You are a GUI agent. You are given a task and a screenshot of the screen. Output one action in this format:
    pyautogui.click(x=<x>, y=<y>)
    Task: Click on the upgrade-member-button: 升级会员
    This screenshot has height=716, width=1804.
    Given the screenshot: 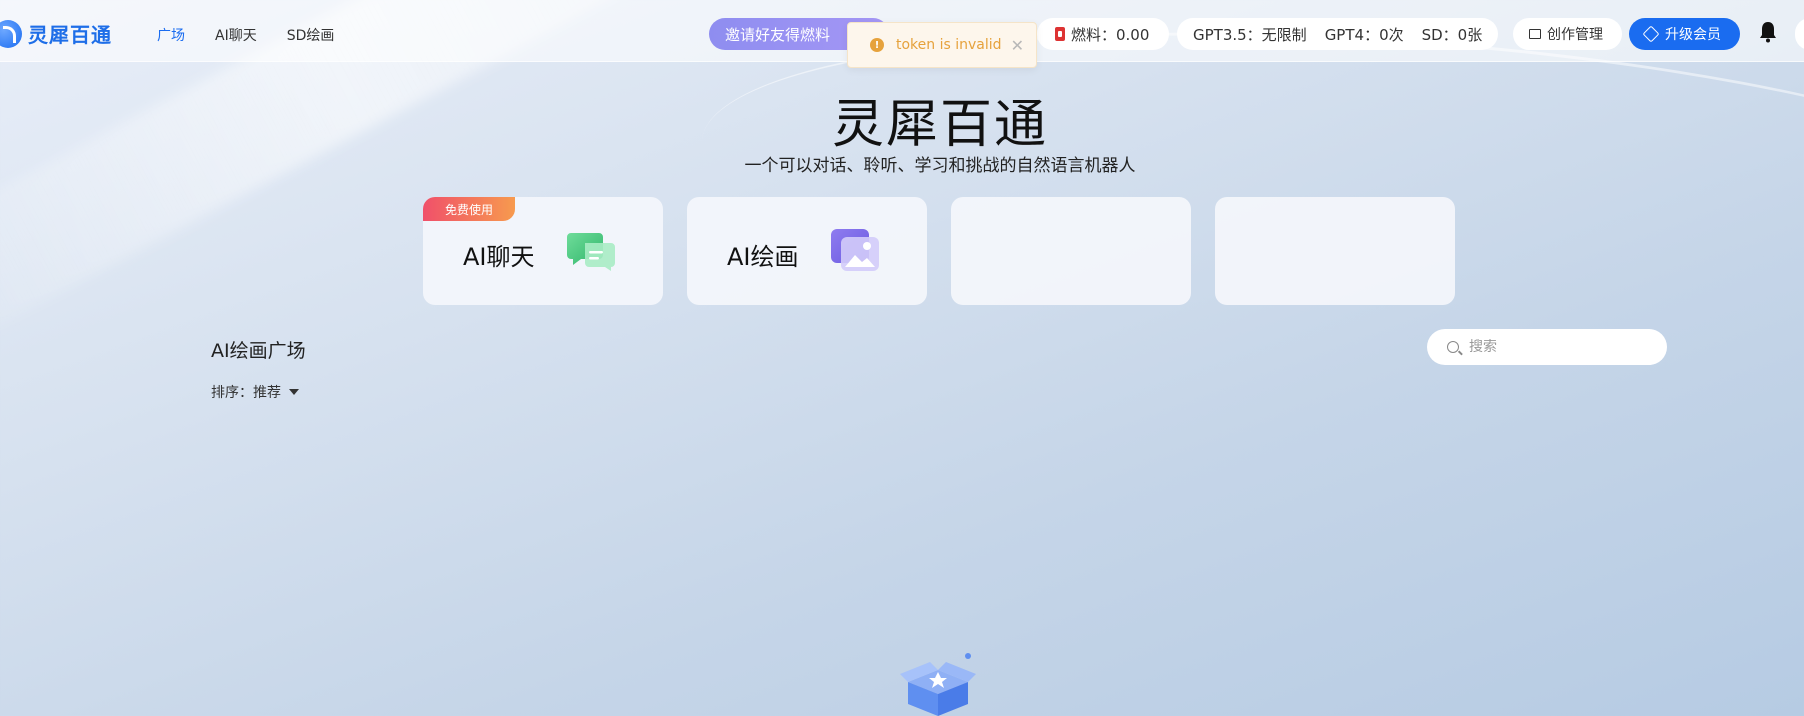 What is the action you would take?
    pyautogui.click(x=1684, y=34)
    